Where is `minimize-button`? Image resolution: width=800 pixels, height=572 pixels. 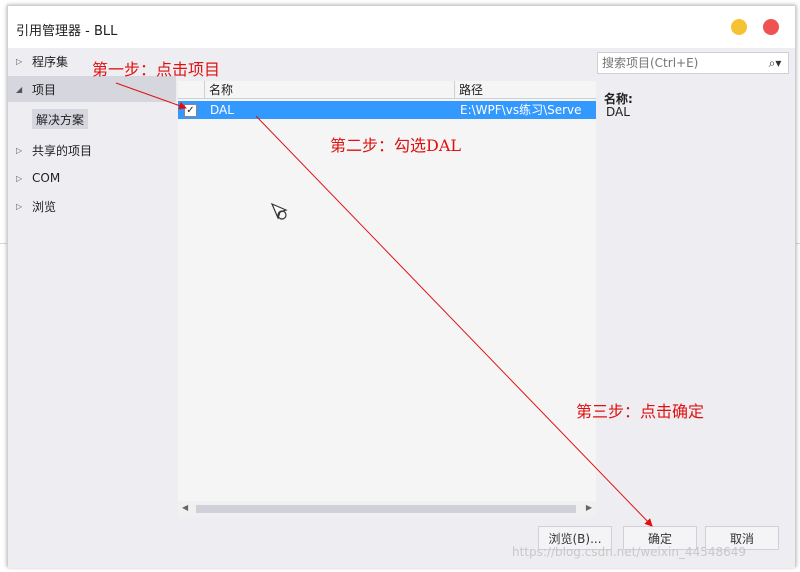 minimize-button is located at coordinates (739, 27).